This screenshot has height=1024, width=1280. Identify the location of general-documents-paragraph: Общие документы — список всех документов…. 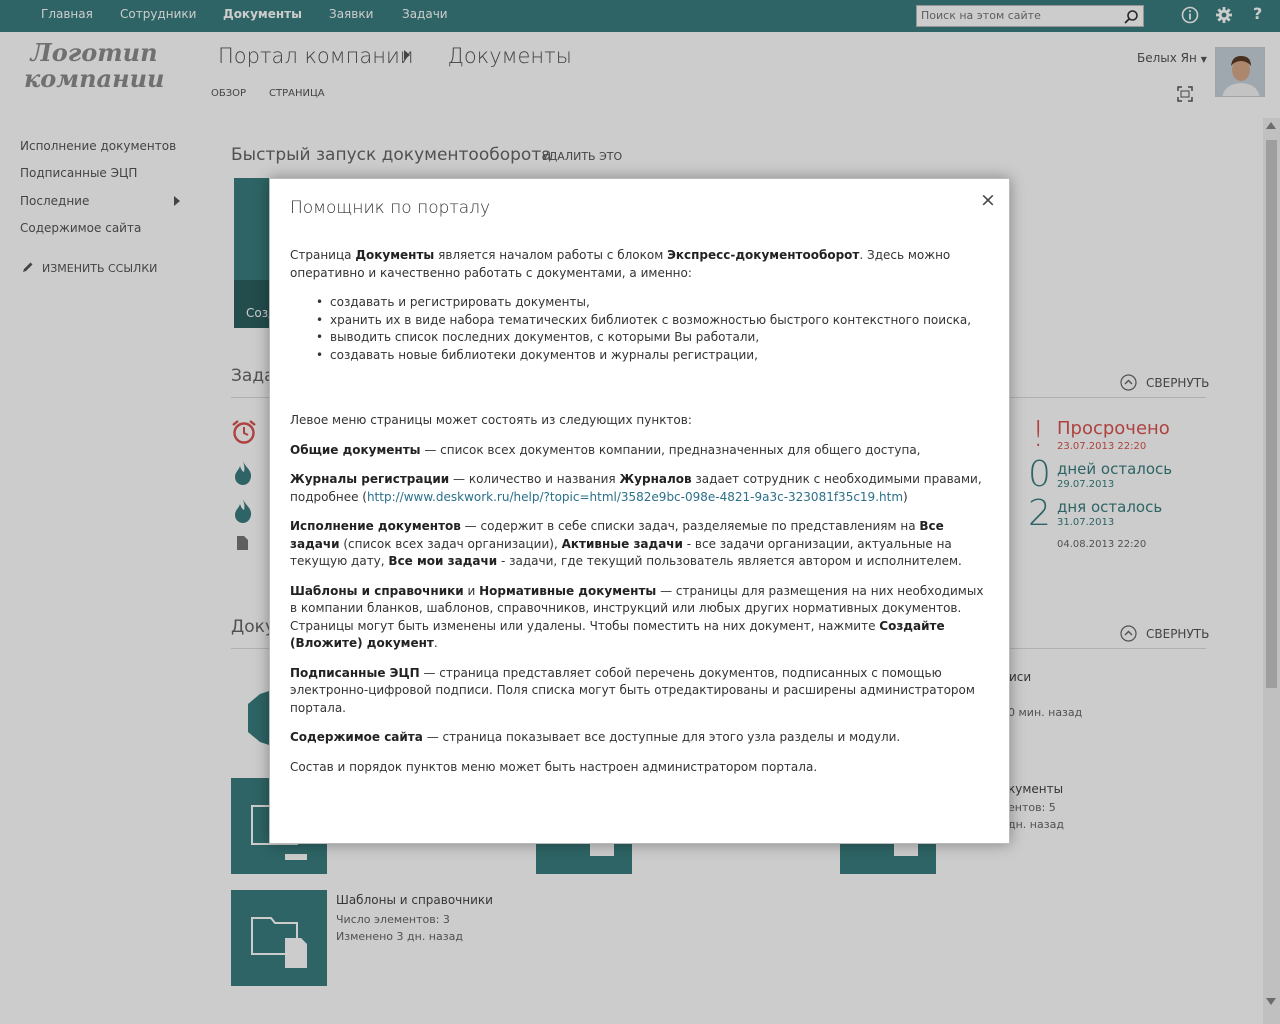
(605, 449).